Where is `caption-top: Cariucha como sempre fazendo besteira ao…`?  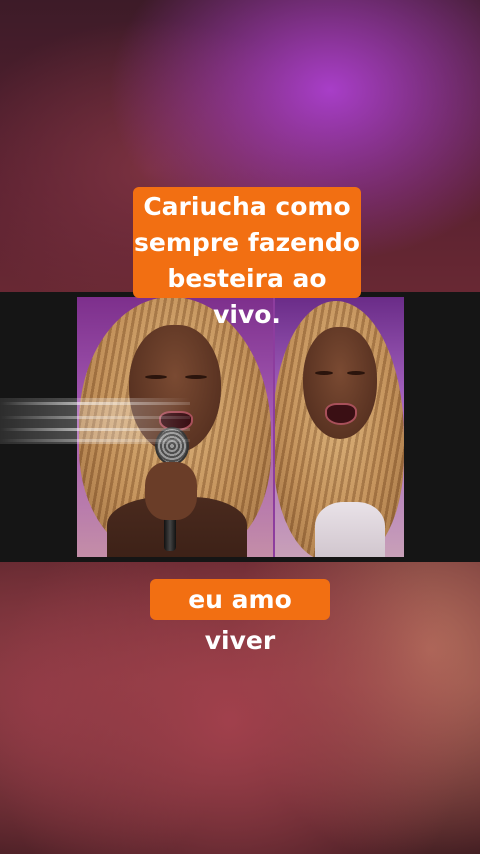 caption-top: Cariucha como sempre fazendo besteira ao… is located at coordinates (247, 258).